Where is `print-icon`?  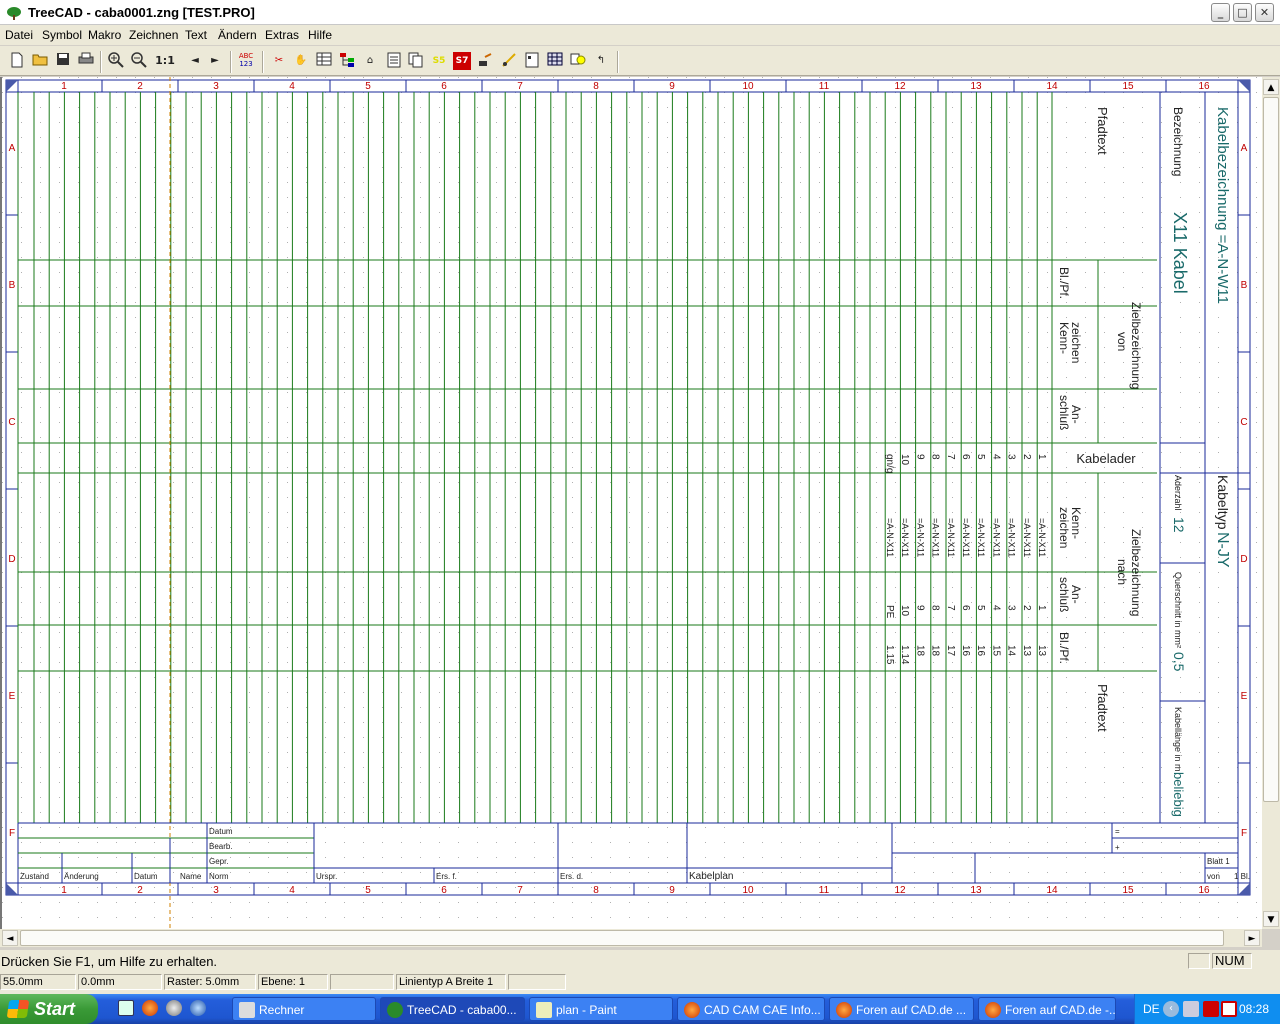 print-icon is located at coordinates (86, 61).